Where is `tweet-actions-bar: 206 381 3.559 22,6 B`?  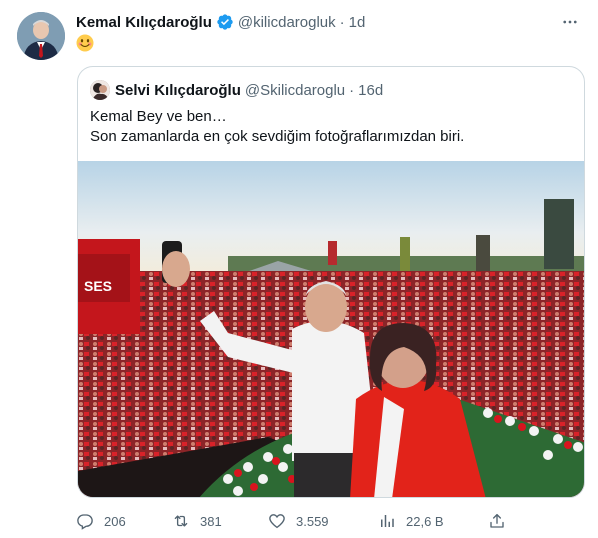 tweet-actions-bar: 206 381 3.559 22,6 B is located at coordinates (296, 521).